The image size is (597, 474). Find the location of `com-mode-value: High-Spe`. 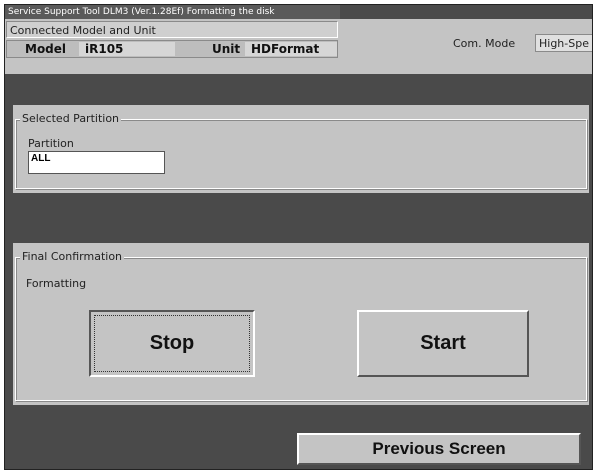

com-mode-value: High-Spe is located at coordinates (563, 43).